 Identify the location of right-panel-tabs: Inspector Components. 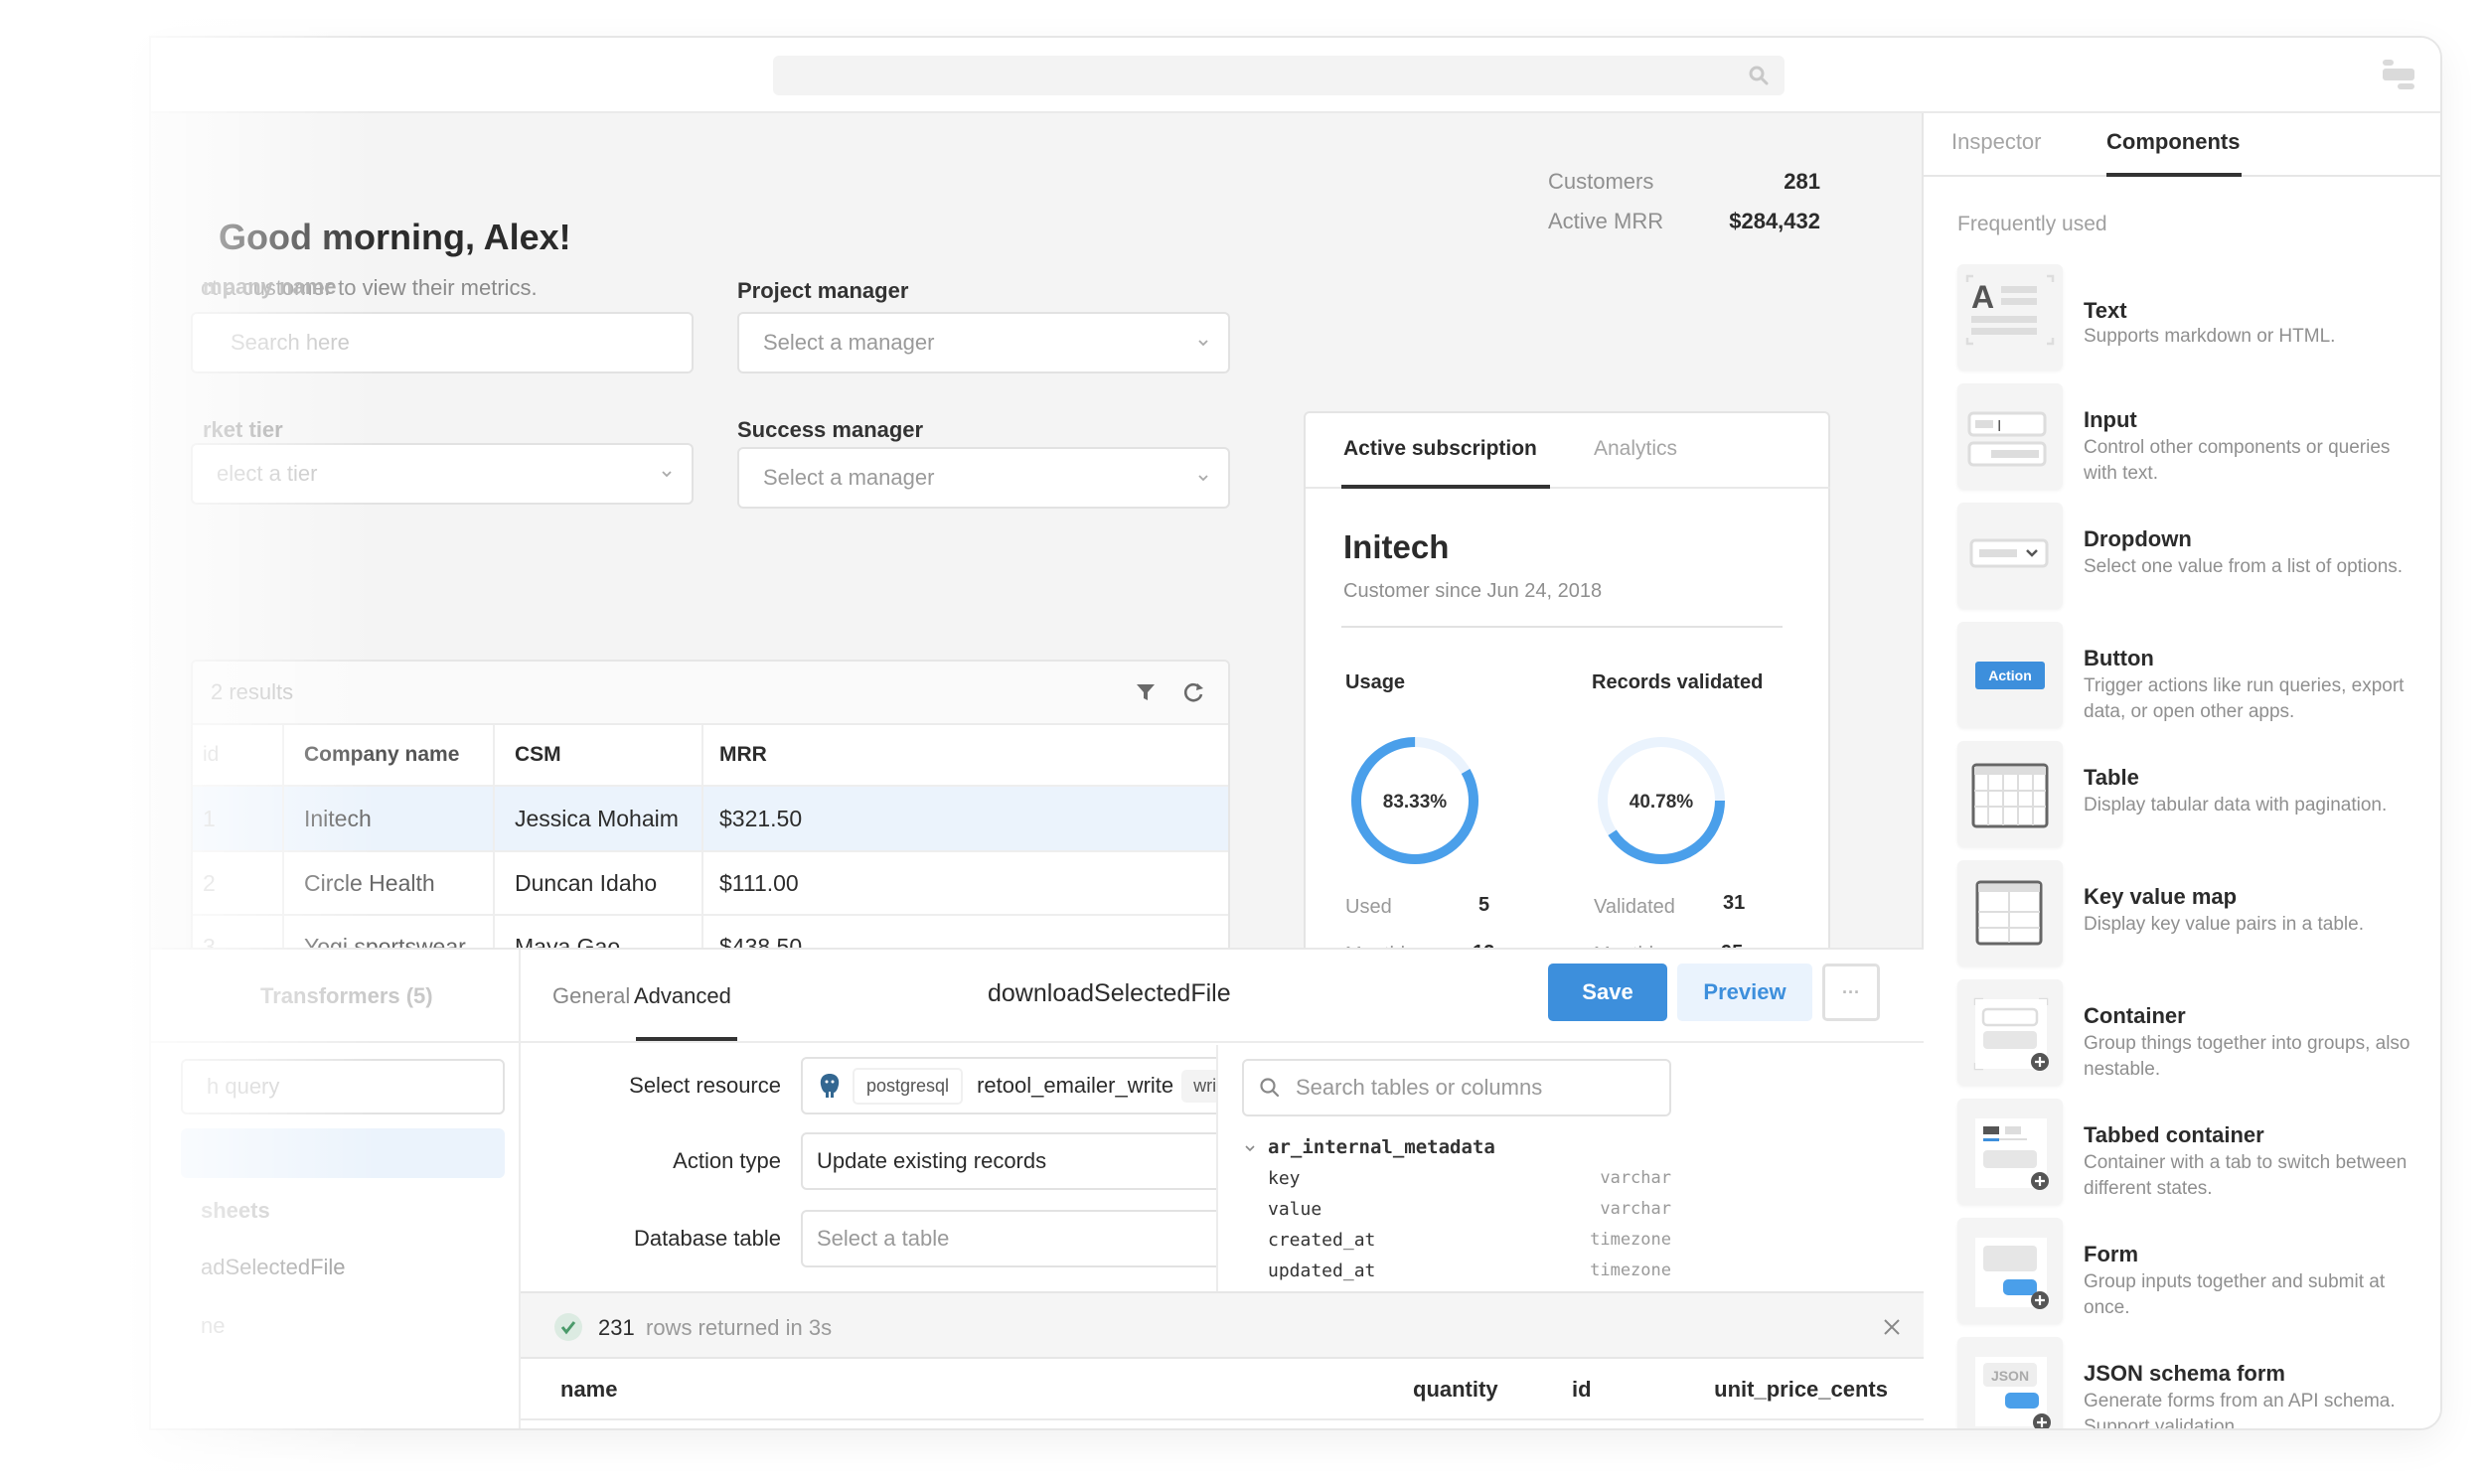
(2182, 145).